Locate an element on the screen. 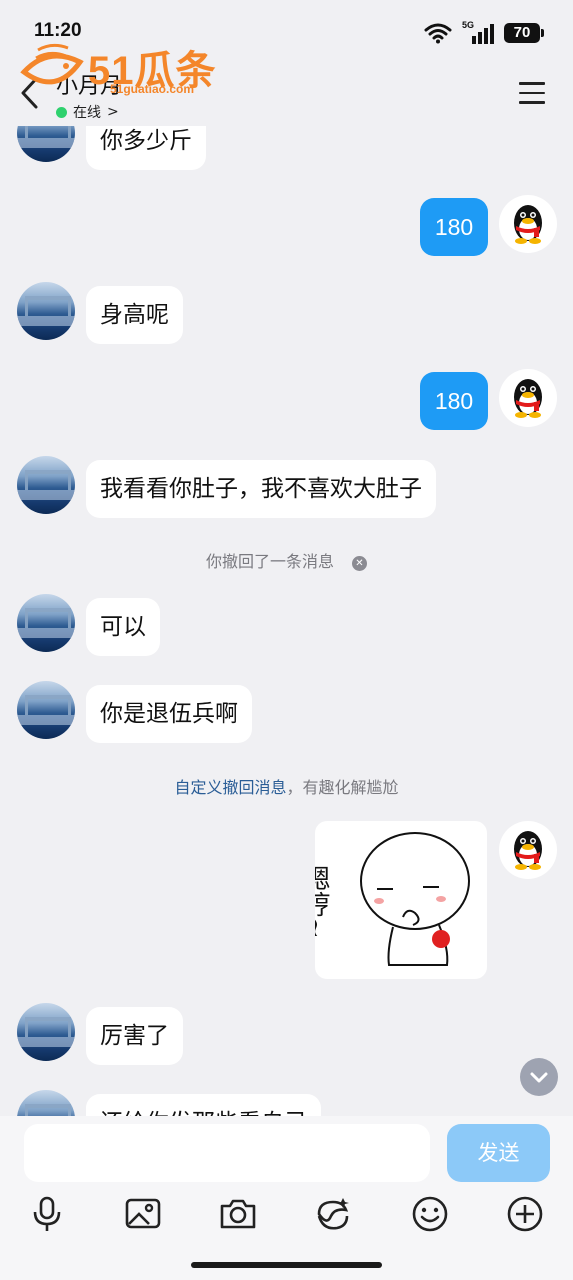 The width and height of the screenshot is (573, 1280). recall-notice: 你撤回了一条消息 ✕ is located at coordinates (286, 560).